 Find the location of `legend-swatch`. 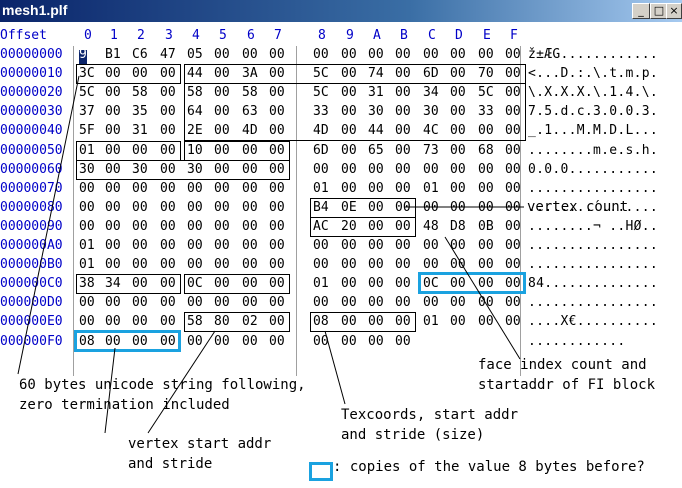

legend-swatch is located at coordinates (321, 471).